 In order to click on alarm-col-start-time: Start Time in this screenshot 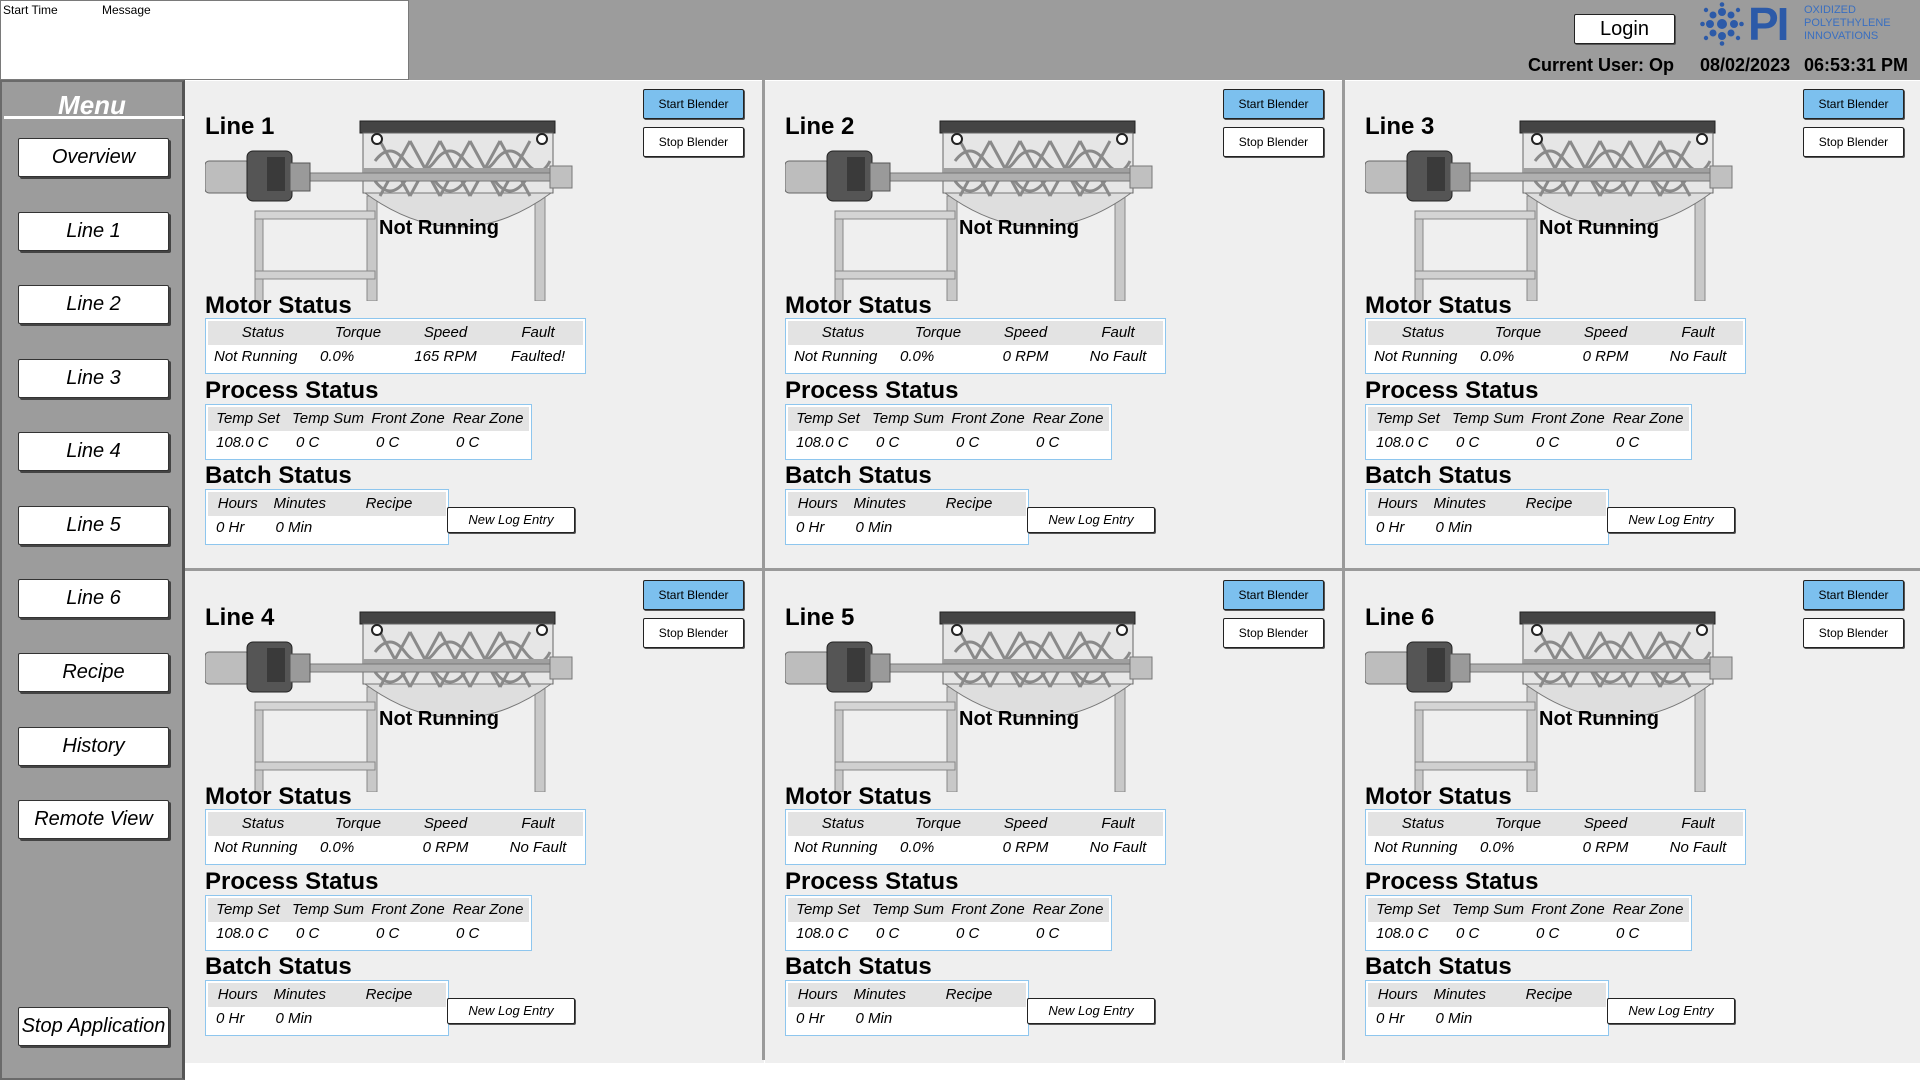, I will do `click(52, 11)`.